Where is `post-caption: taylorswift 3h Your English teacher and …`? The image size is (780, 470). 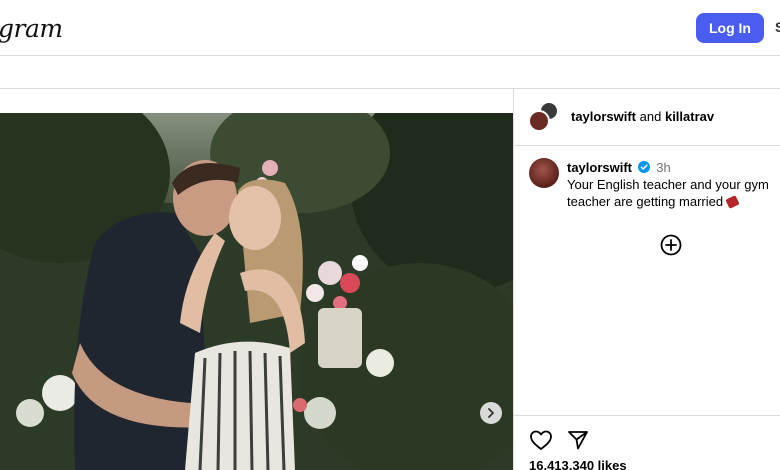 post-caption: taylorswift 3h Your English teacher and … is located at coordinates (669, 184).